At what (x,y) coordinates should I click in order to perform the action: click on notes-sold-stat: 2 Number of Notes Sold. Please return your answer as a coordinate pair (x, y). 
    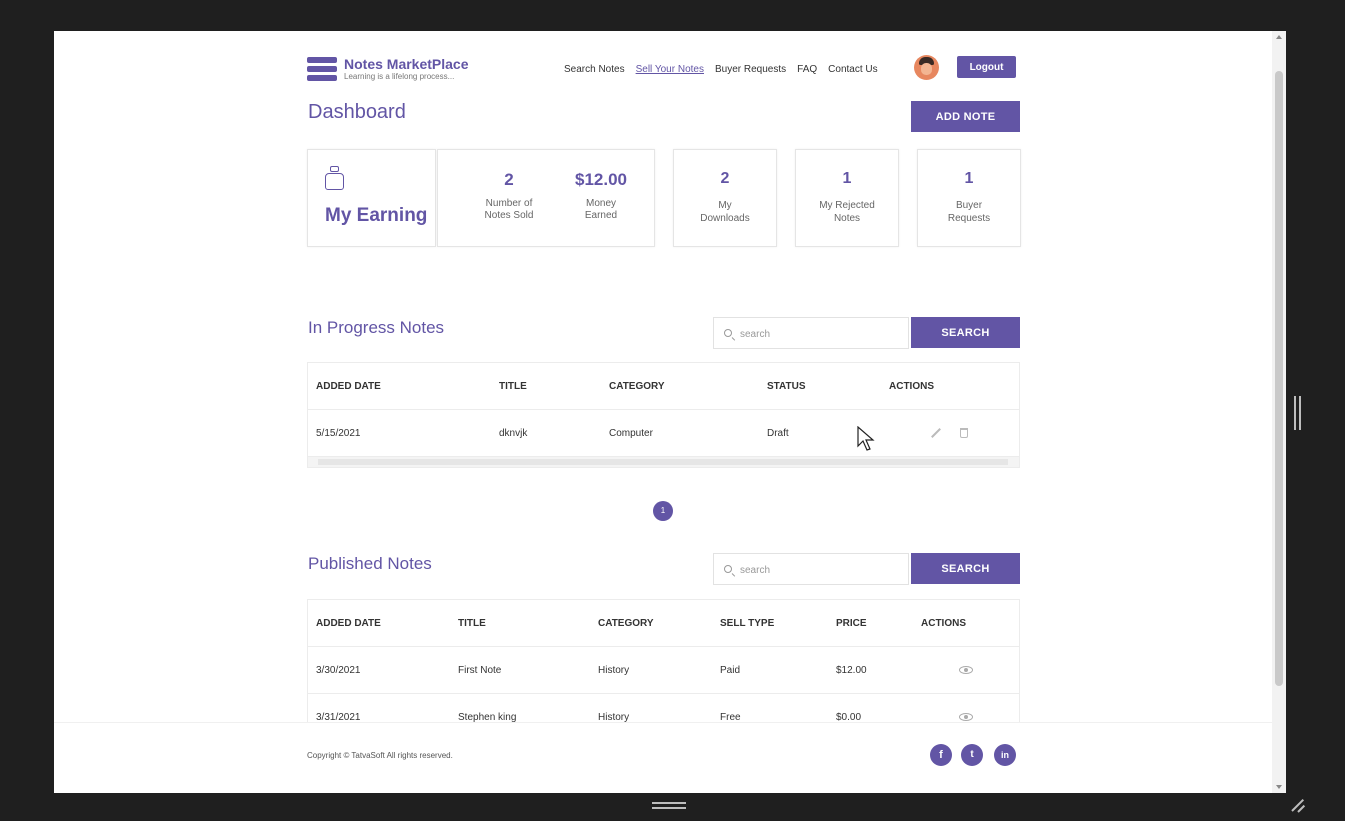
    Looking at the image, I should click on (509, 196).